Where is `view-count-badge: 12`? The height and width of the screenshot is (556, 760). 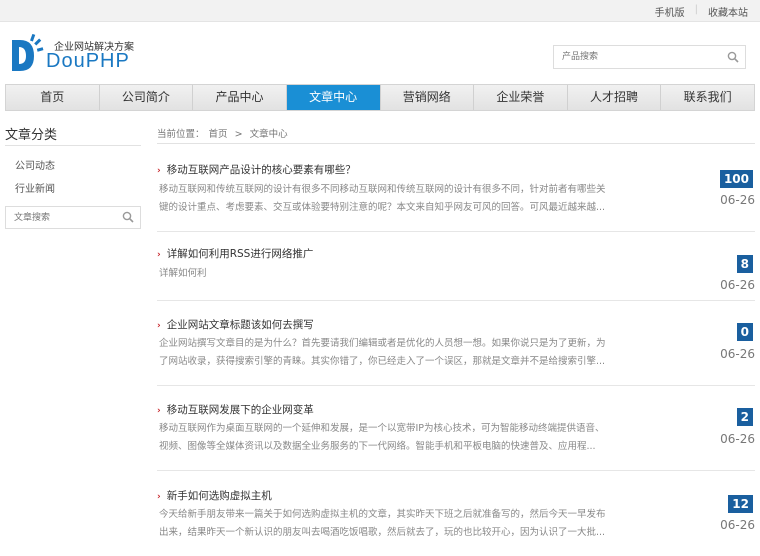
view-count-badge: 12 is located at coordinates (740, 504).